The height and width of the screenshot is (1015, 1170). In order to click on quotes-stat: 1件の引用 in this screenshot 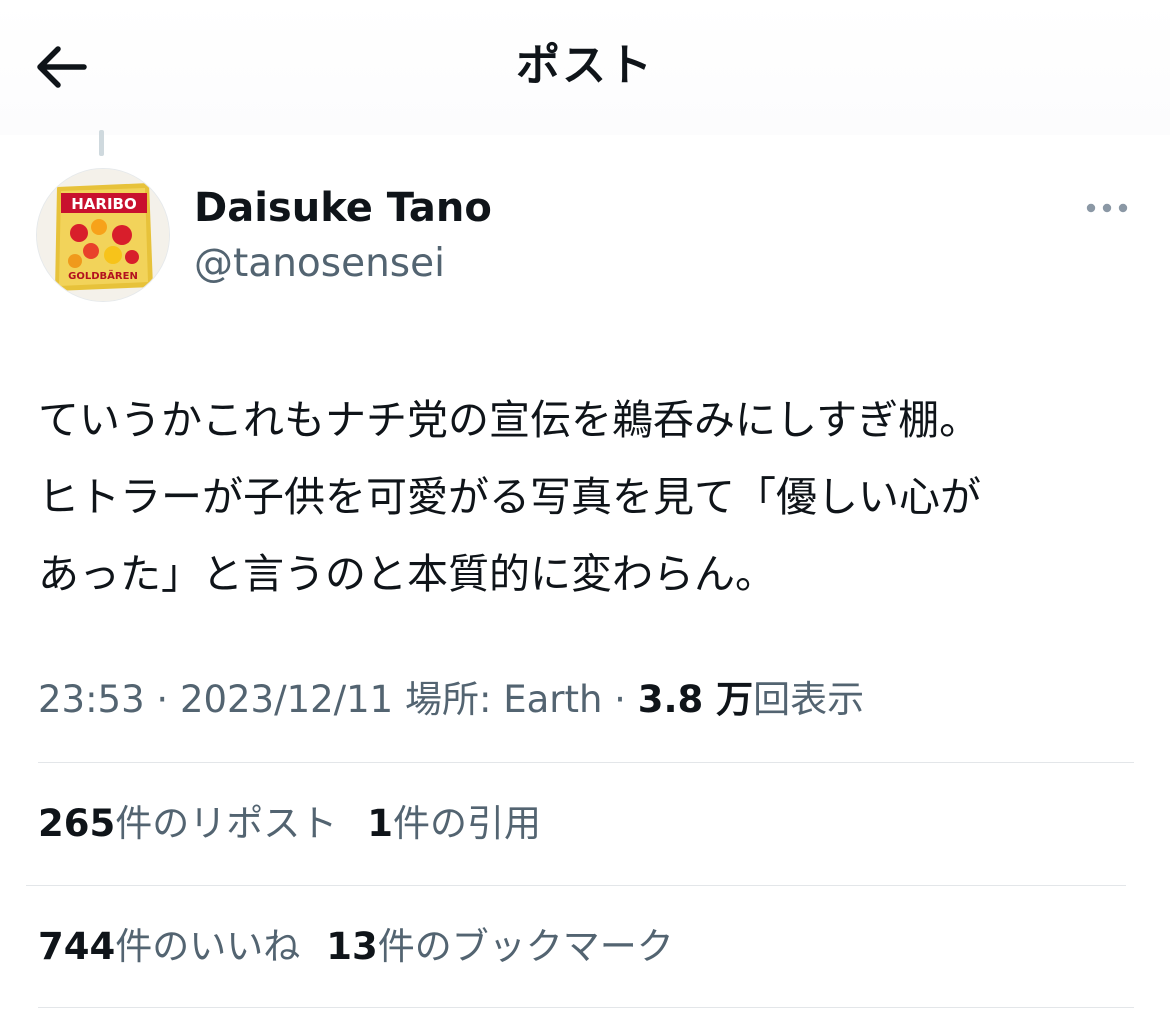, I will do `click(454, 823)`.